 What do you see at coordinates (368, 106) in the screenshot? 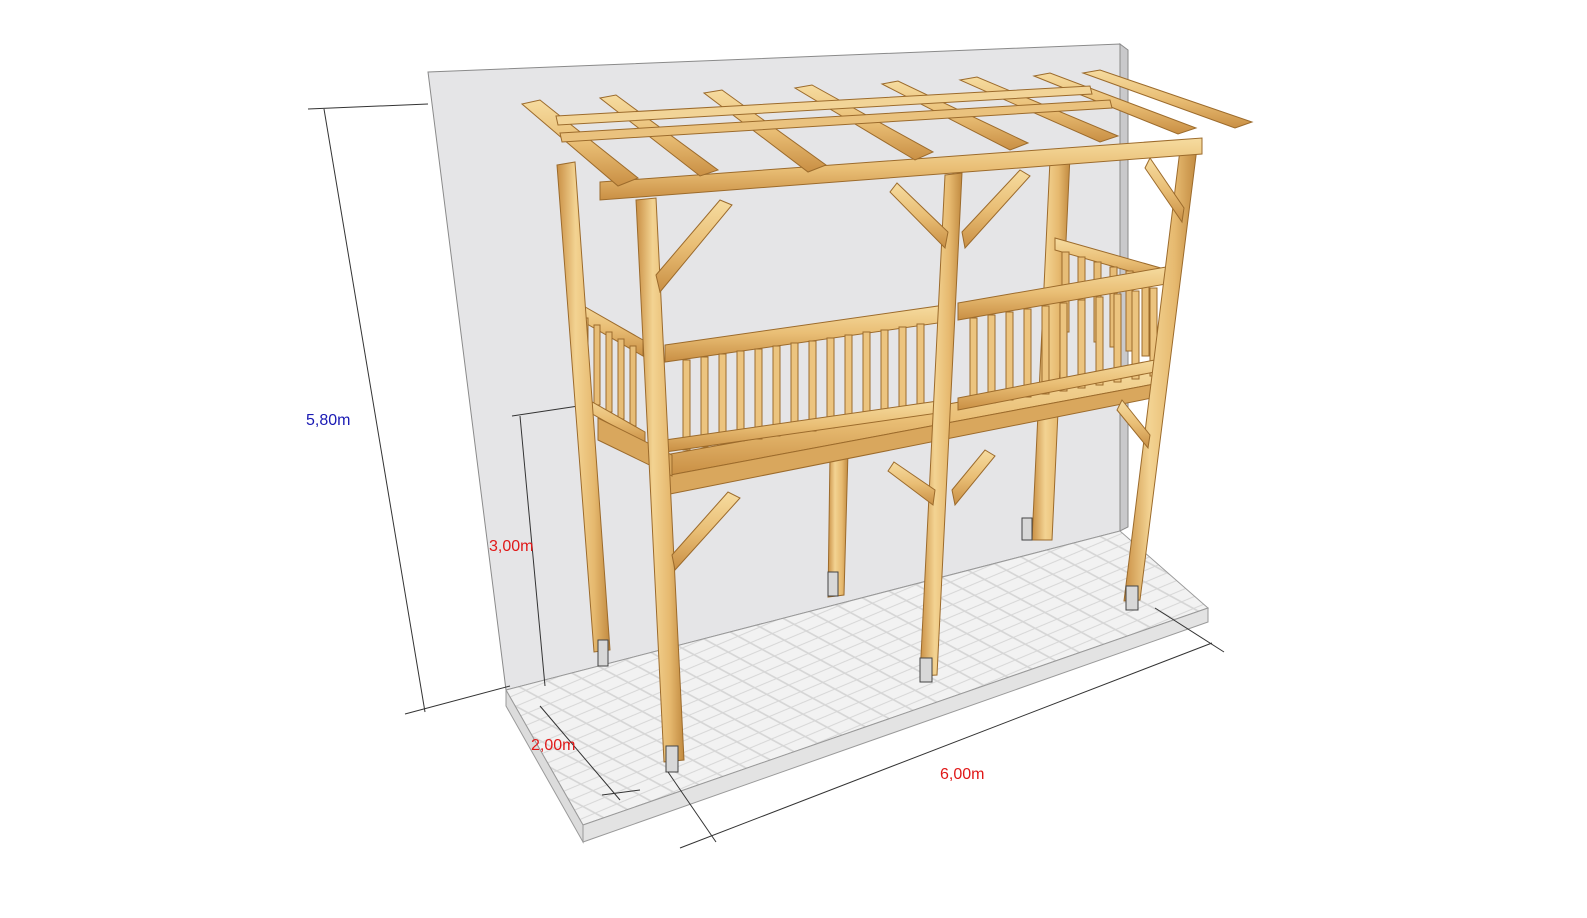
I see `height-dim-top-ext` at bounding box center [368, 106].